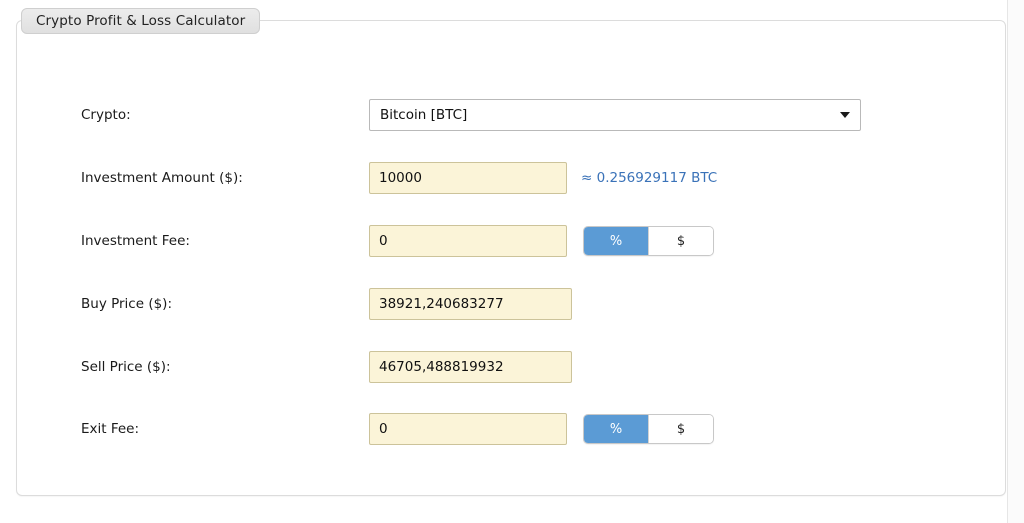  I want to click on control-investment-fee: % $, so click(541, 241).